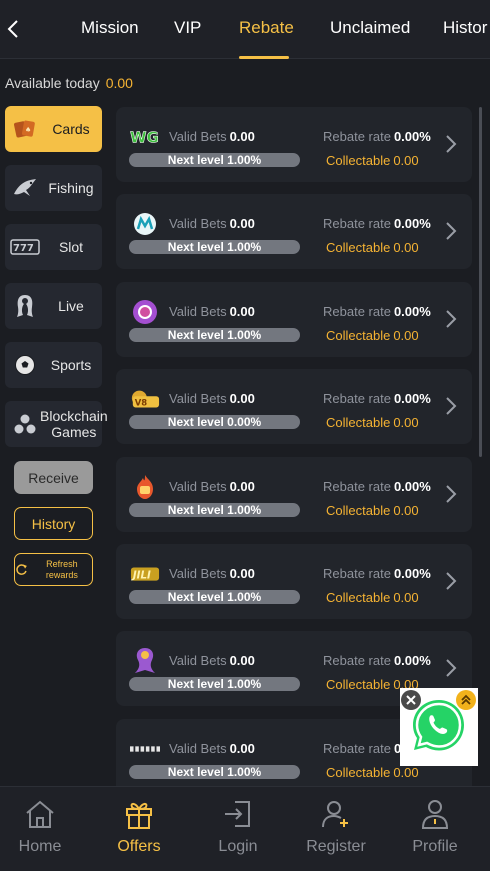 Image resolution: width=490 pixels, height=871 pixels. I want to click on sidebar-item-fishing: Fishing, so click(53, 188).